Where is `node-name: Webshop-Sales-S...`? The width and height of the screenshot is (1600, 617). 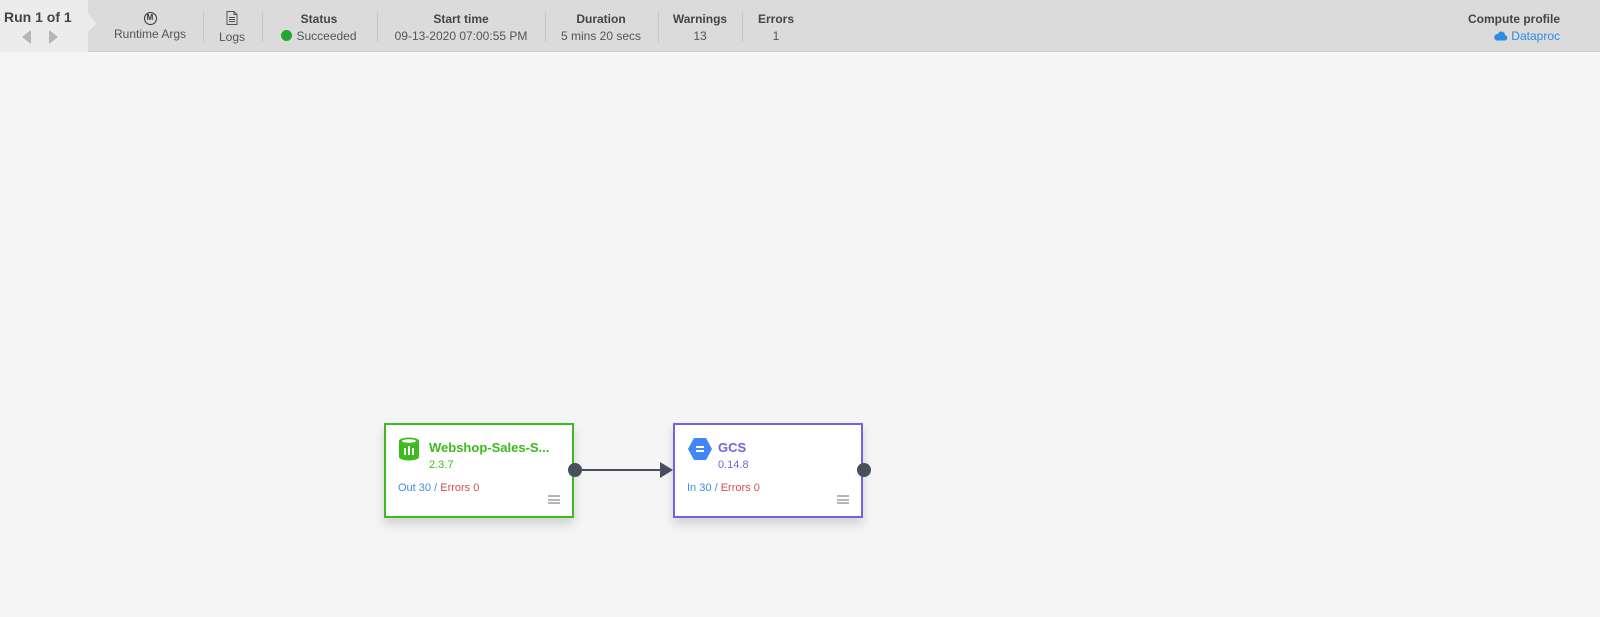 node-name: Webshop-Sales-S... is located at coordinates (489, 447).